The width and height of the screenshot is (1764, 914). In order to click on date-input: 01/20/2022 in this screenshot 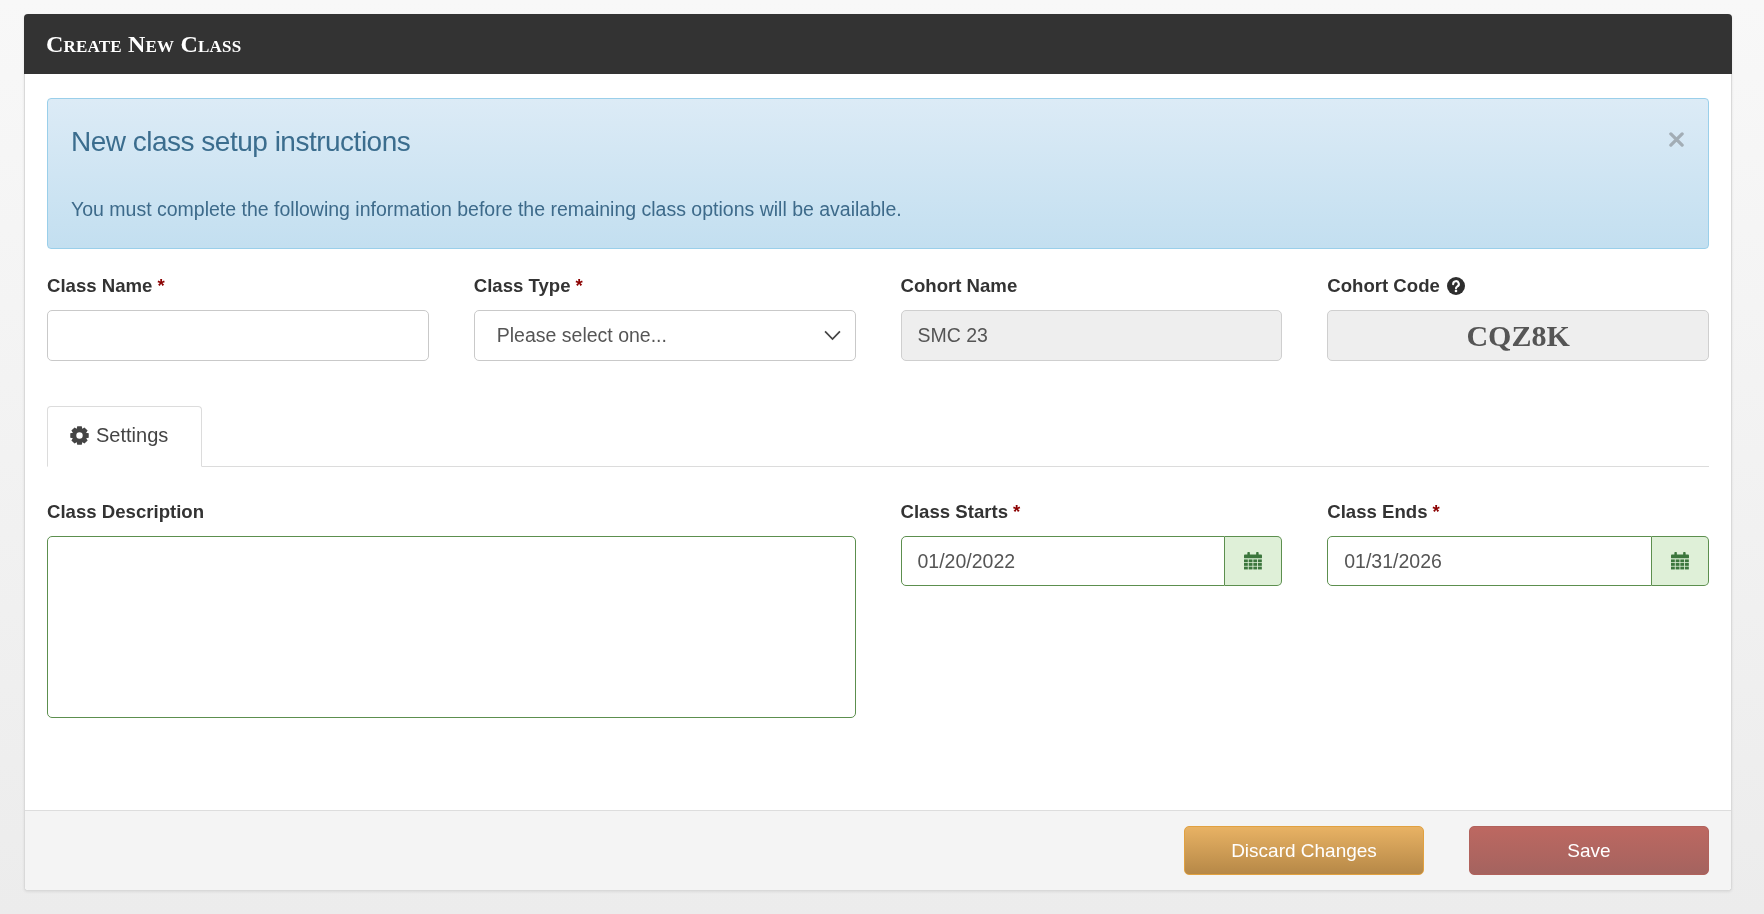, I will do `click(1063, 561)`.